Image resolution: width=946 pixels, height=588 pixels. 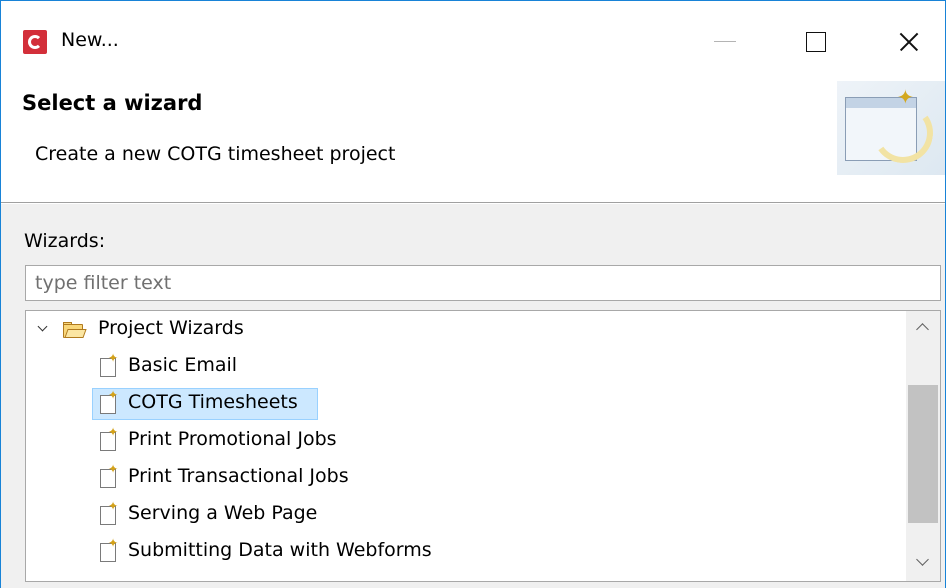 What do you see at coordinates (302, 404) in the screenshot?
I see `tree-item-cotg-timesheets: COTG Timesheets` at bounding box center [302, 404].